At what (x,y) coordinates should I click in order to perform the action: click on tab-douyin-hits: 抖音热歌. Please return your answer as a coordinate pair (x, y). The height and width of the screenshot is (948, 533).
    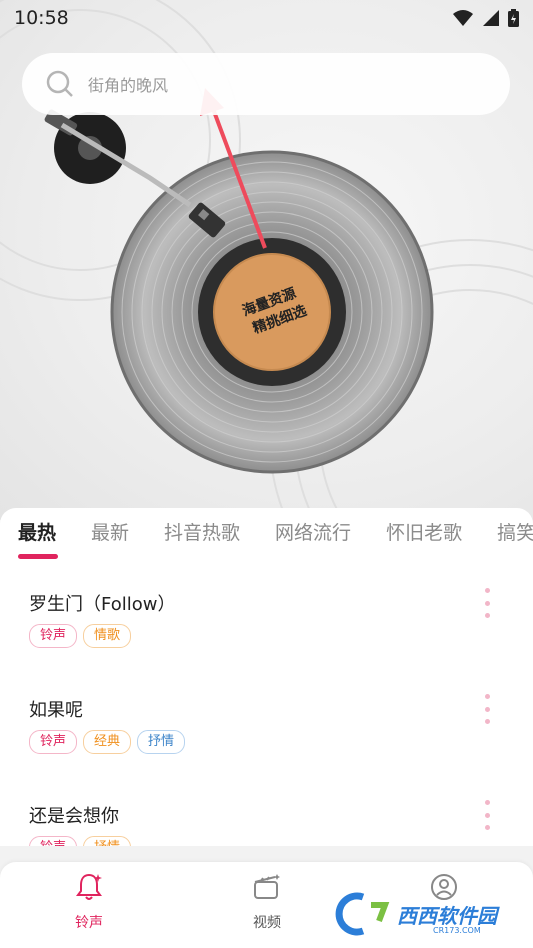
    Looking at the image, I should click on (202, 531).